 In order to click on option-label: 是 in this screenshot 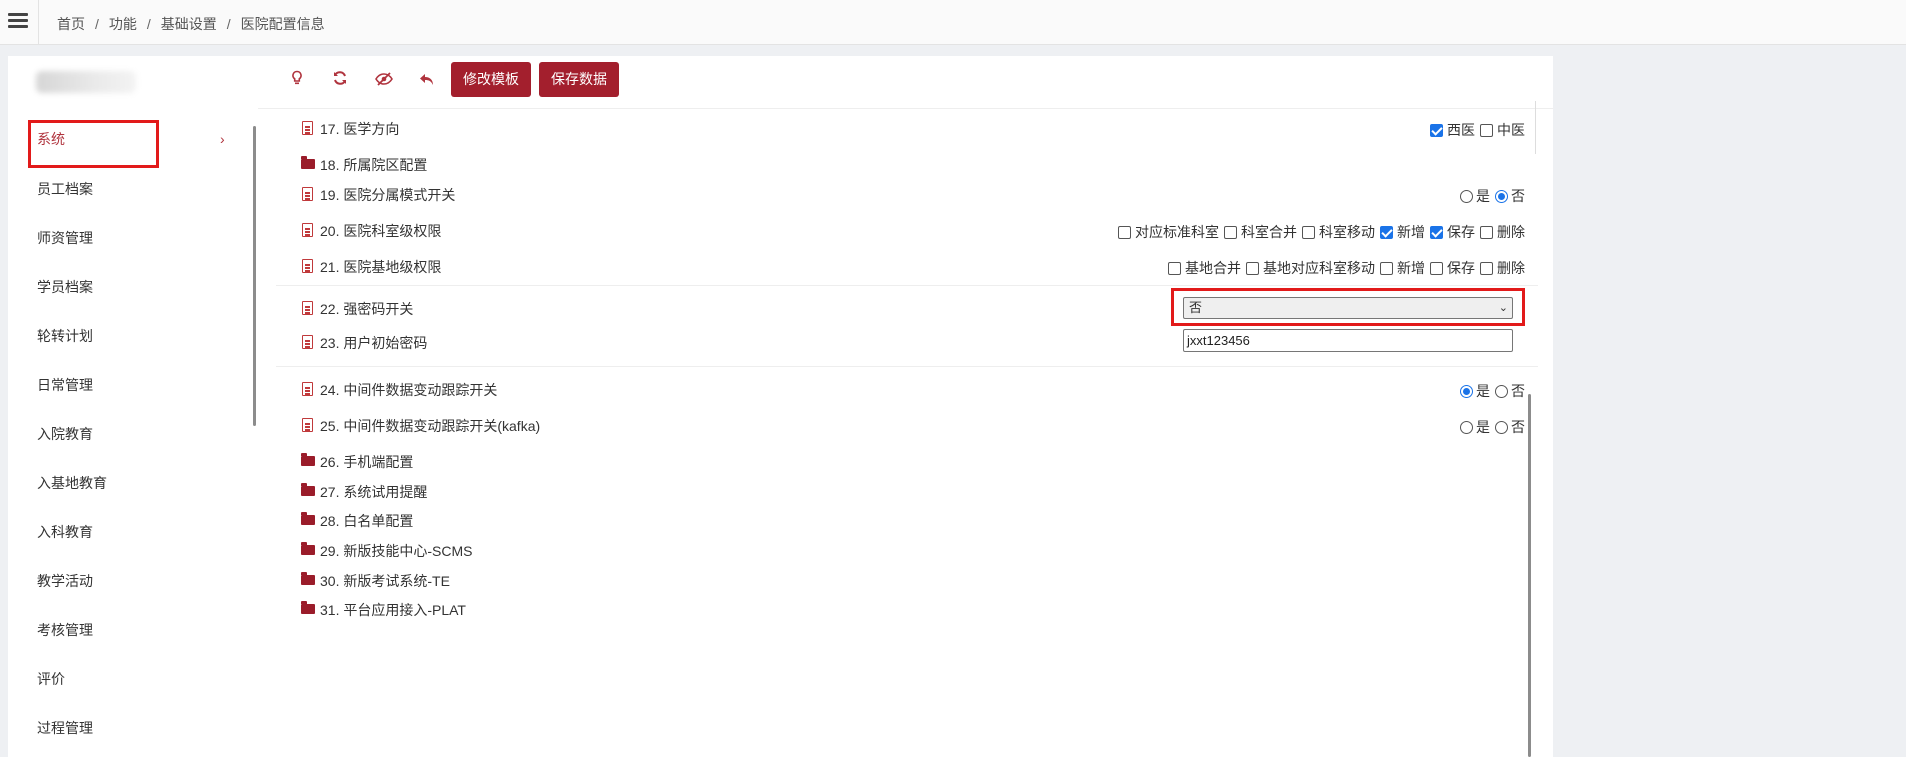, I will do `click(1483, 427)`.